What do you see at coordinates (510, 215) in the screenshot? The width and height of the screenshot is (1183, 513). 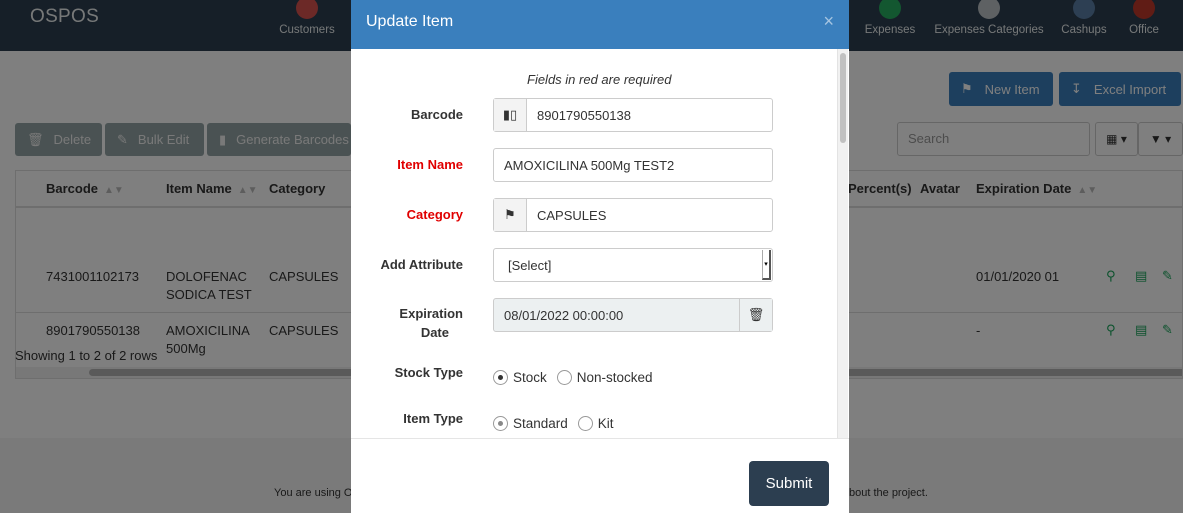 I see `tag-icon: ⚑` at bounding box center [510, 215].